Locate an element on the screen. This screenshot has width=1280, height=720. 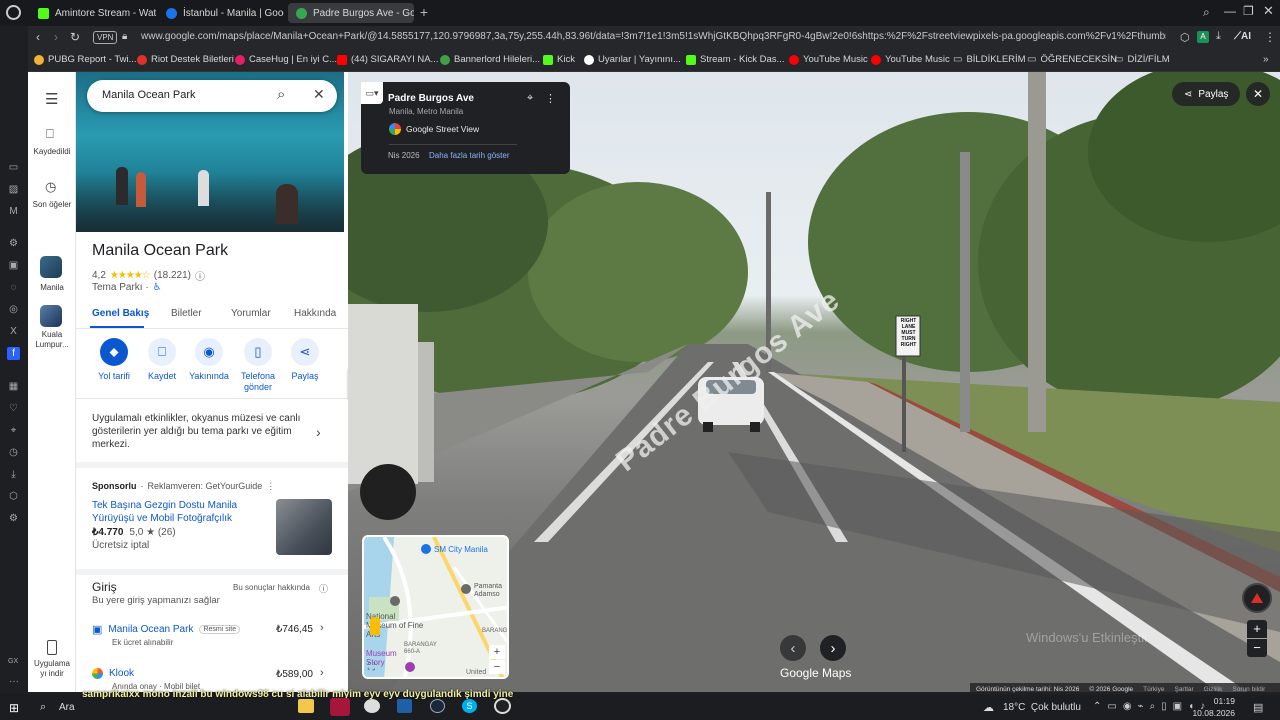
mail-icon: M is located at coordinates (13, 211).